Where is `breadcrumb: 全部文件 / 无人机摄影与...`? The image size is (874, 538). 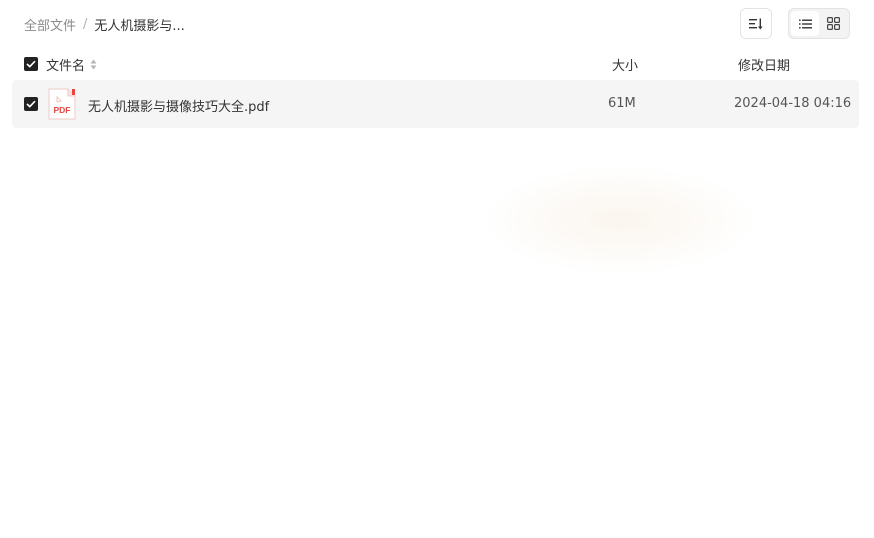 breadcrumb: 全部文件 / 无人机摄影与... is located at coordinates (104, 24).